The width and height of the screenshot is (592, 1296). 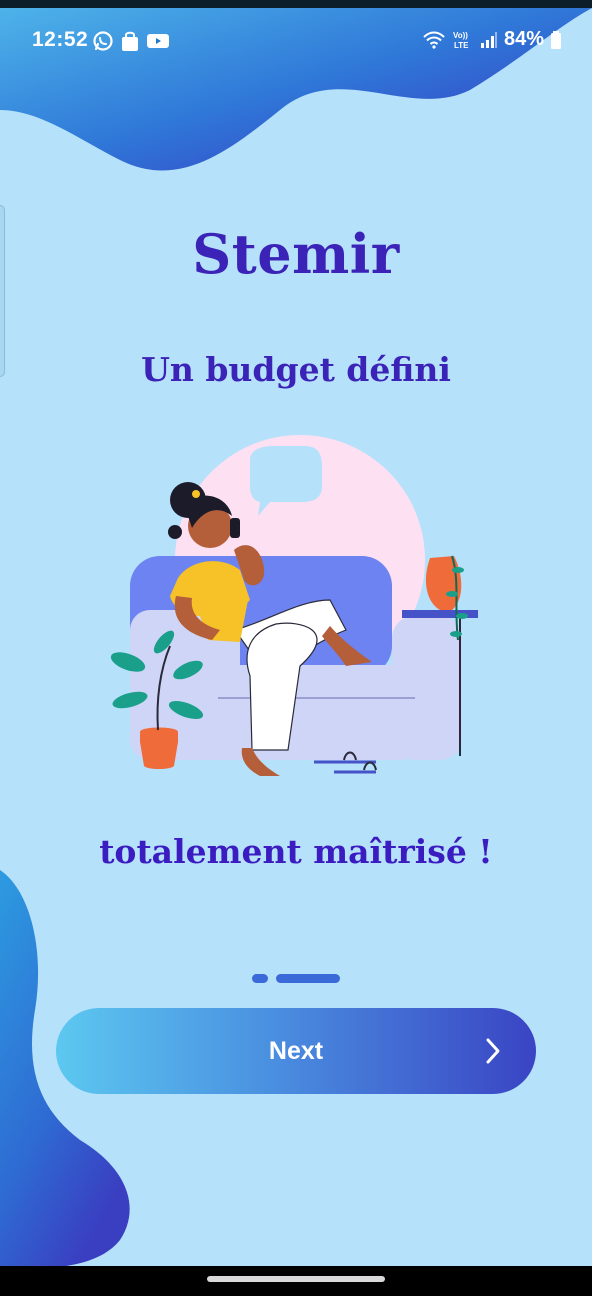 I want to click on notification-icons, so click(x=131, y=41).